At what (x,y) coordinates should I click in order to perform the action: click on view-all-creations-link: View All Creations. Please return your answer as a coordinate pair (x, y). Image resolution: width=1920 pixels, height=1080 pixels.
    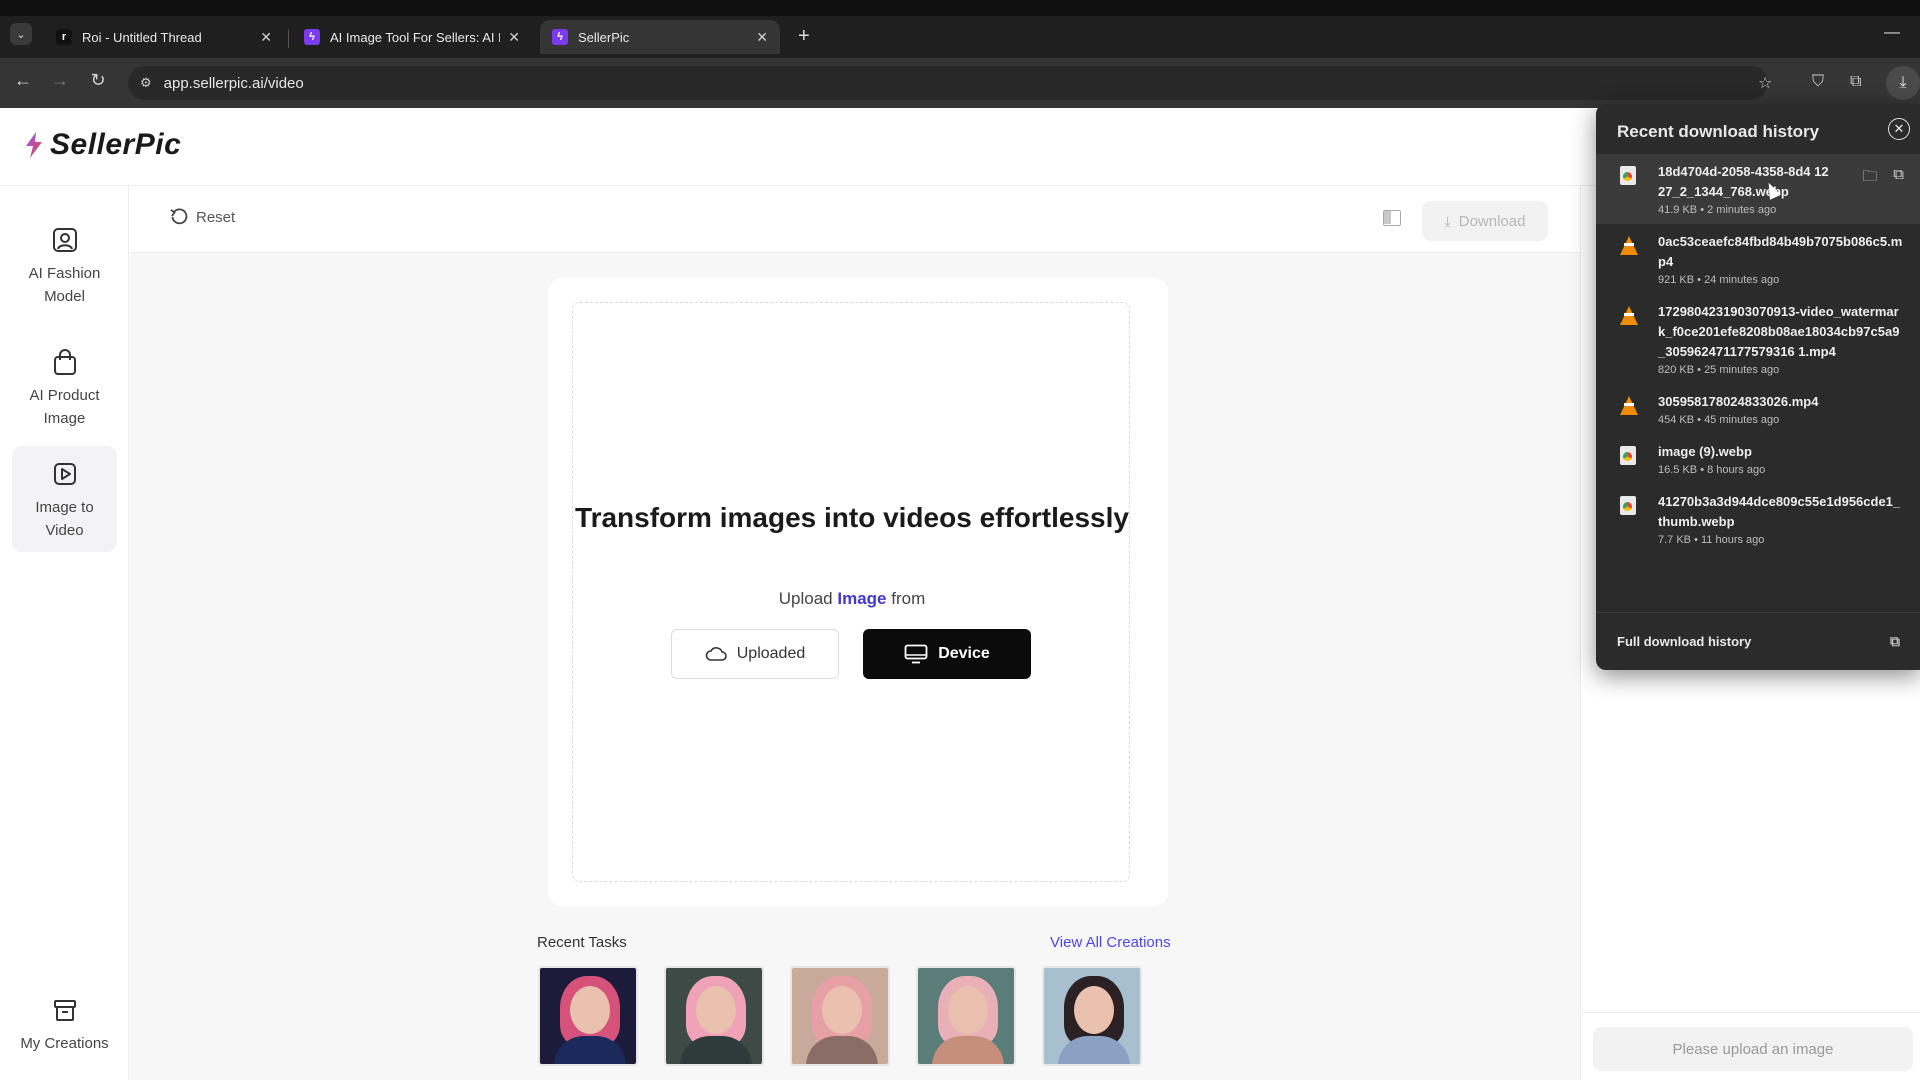
    Looking at the image, I should click on (1110, 942).